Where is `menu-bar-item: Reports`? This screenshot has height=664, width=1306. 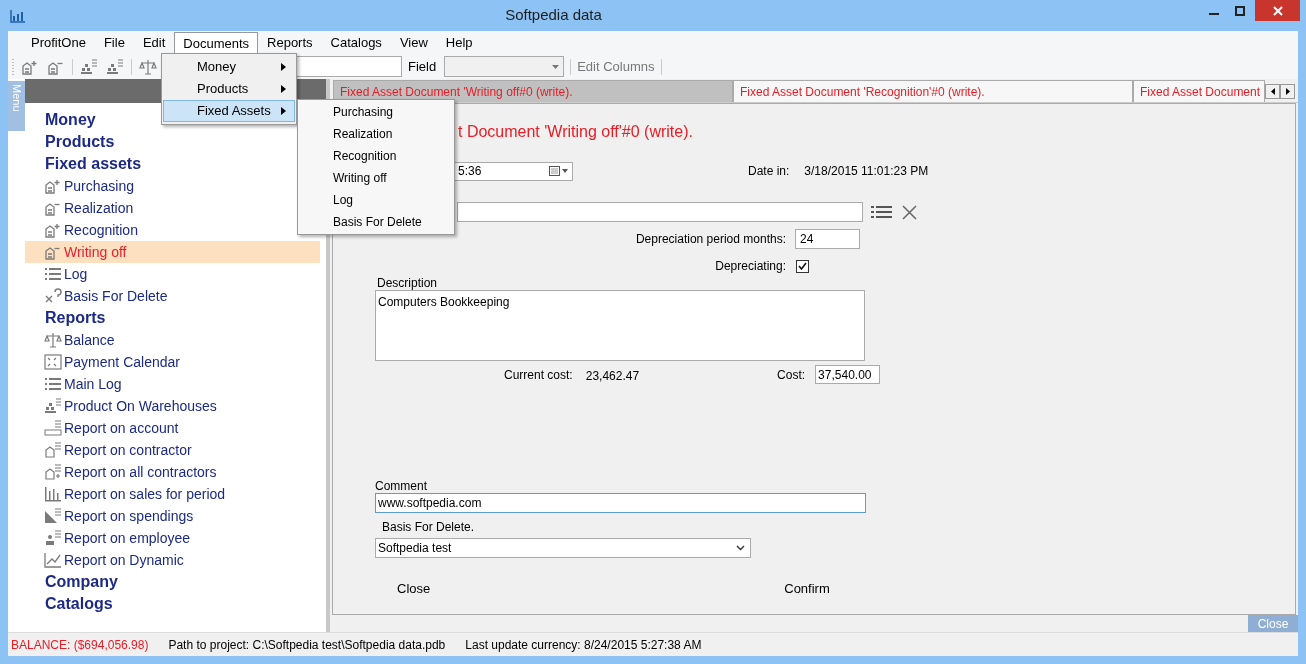 menu-bar-item: Reports is located at coordinates (290, 43).